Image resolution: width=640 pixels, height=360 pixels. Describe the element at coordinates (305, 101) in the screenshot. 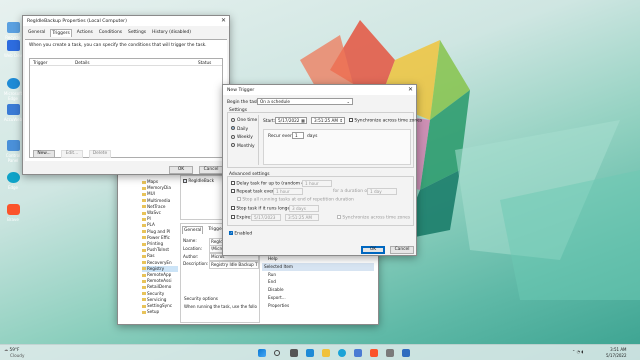

I see `begin-task-select: On a schedule ⌄` at that location.